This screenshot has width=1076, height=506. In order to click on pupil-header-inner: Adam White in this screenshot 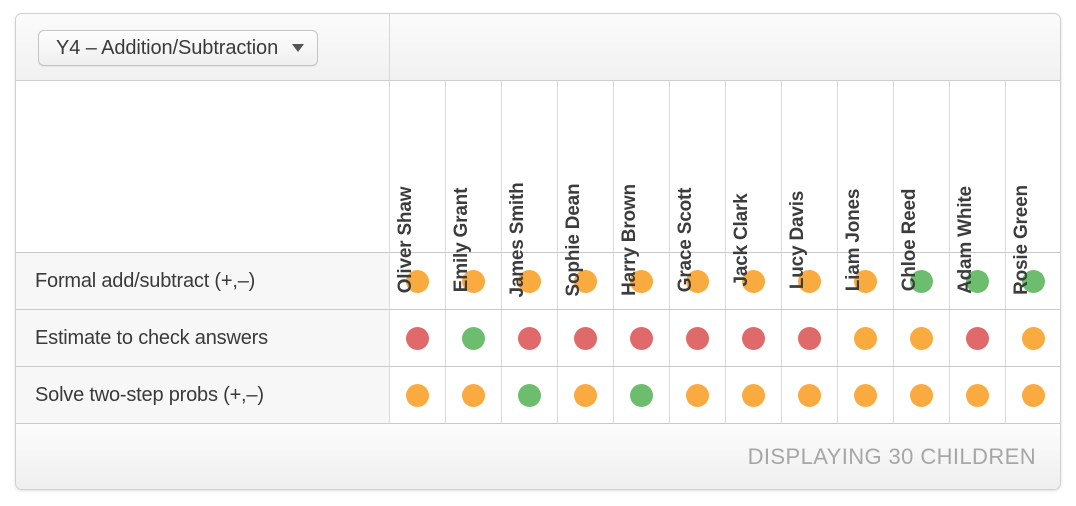, I will do `click(977, 187)`.